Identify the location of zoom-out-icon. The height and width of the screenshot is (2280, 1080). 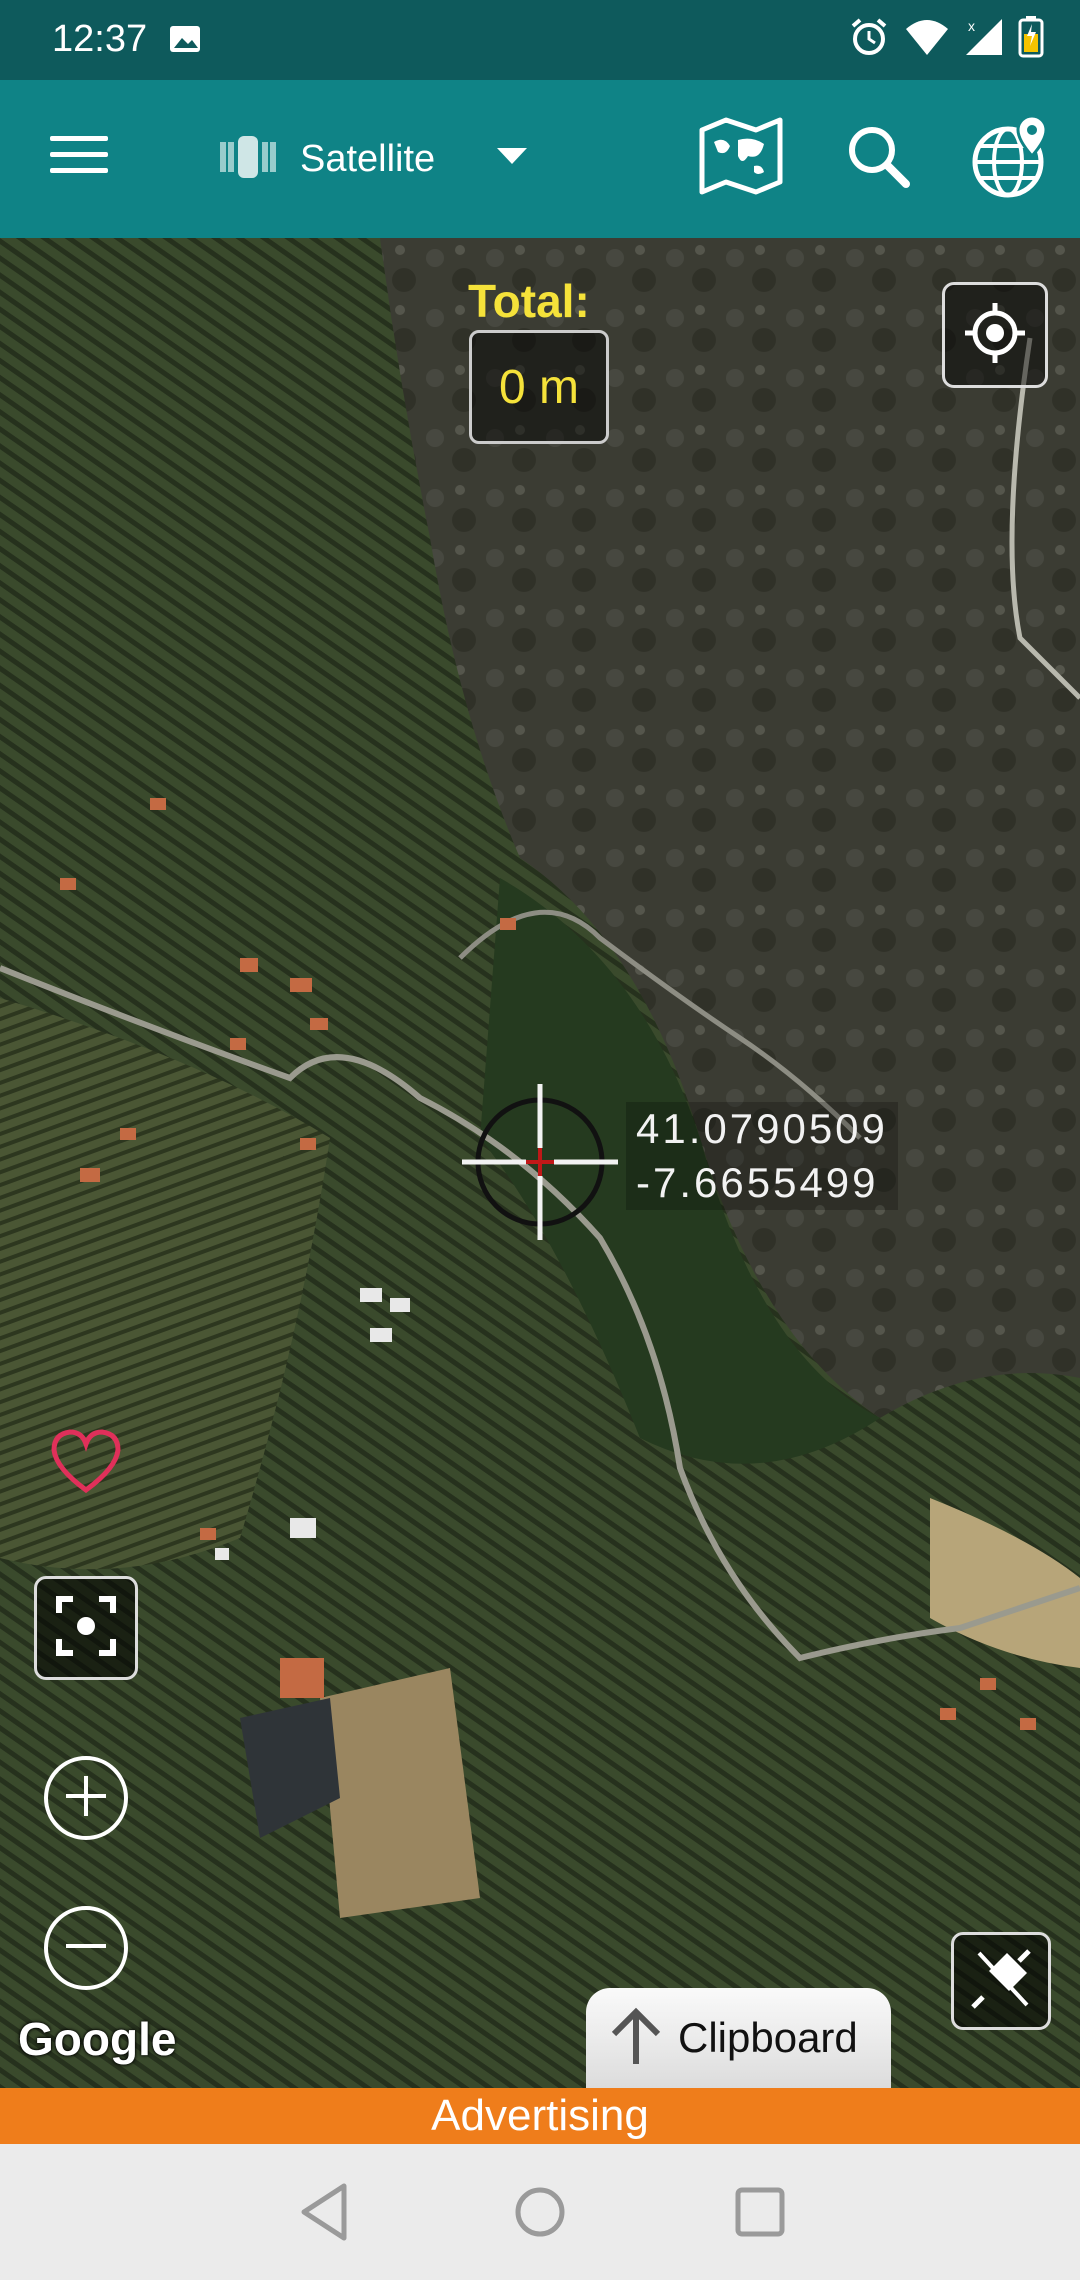
(86, 1948).